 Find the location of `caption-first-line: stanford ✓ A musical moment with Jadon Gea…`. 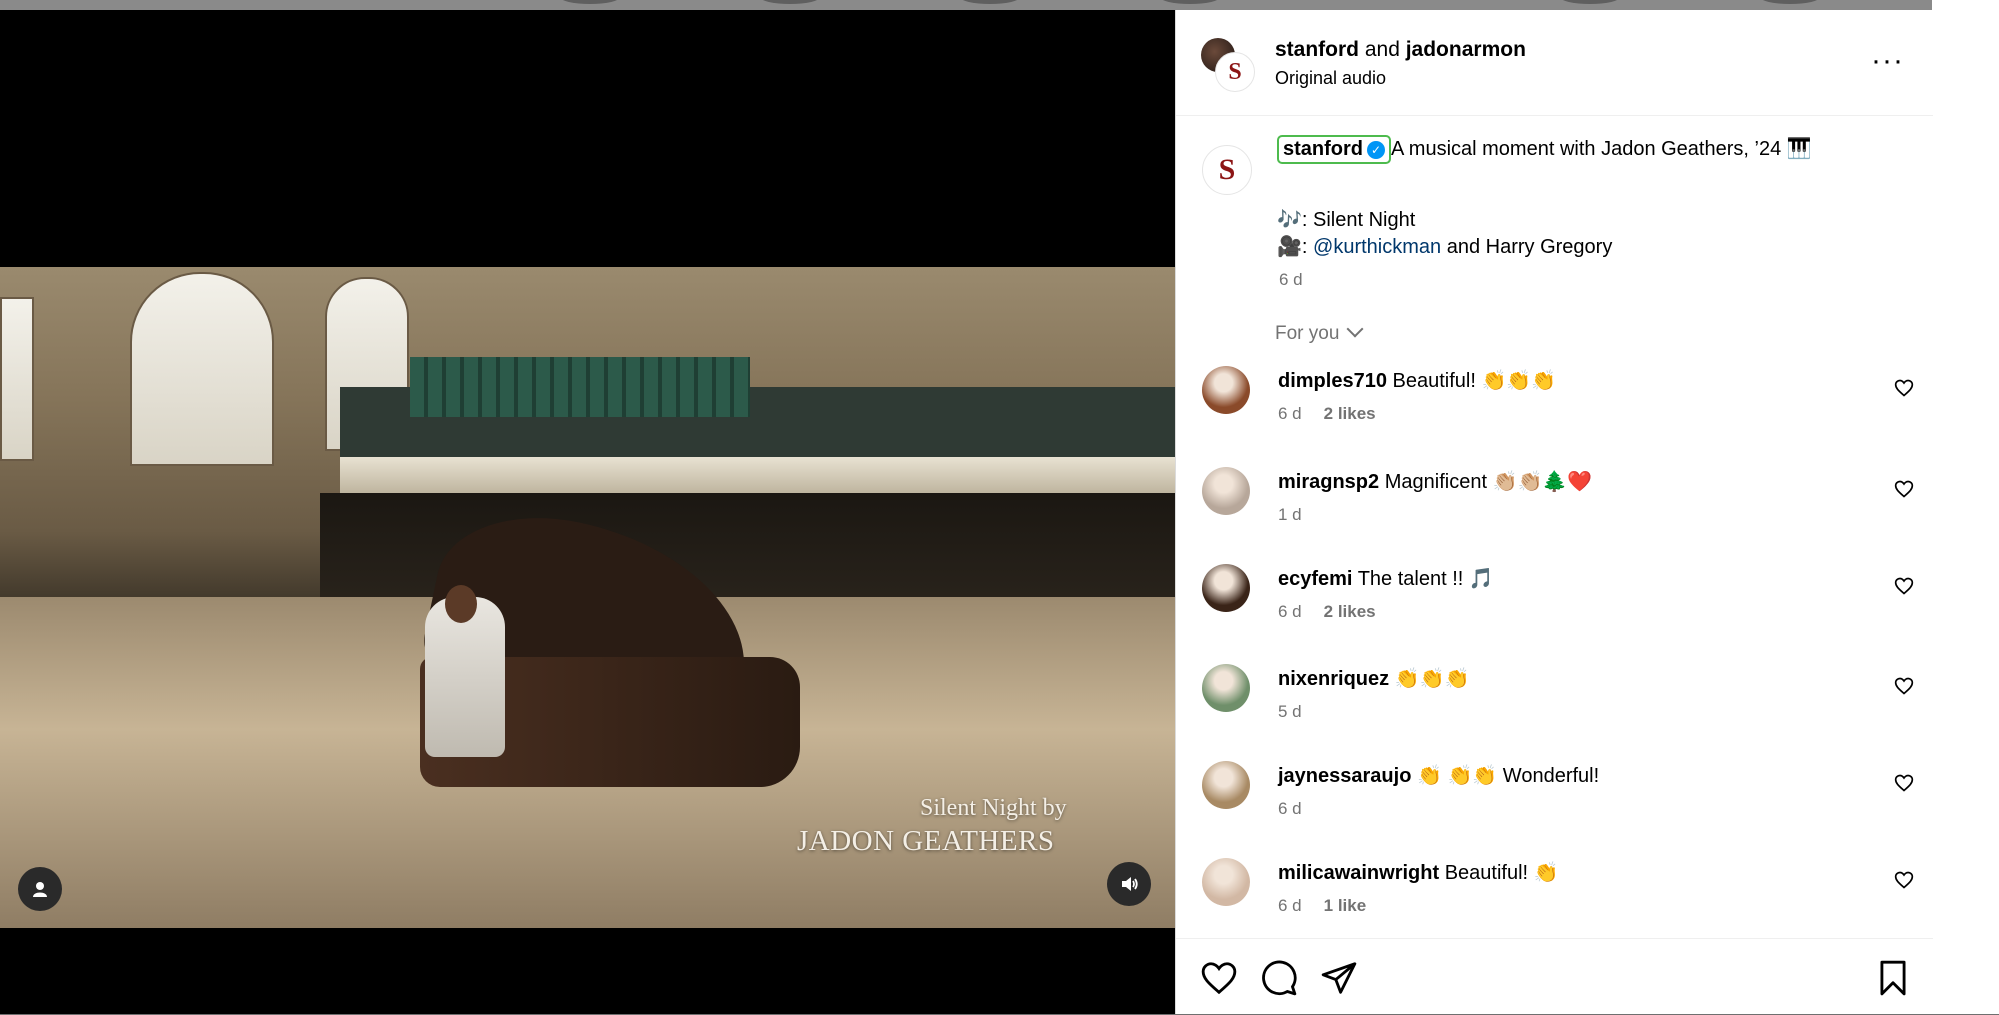

caption-first-line: stanford ✓ A musical moment with Jadon Gea… is located at coordinates (1544, 149).